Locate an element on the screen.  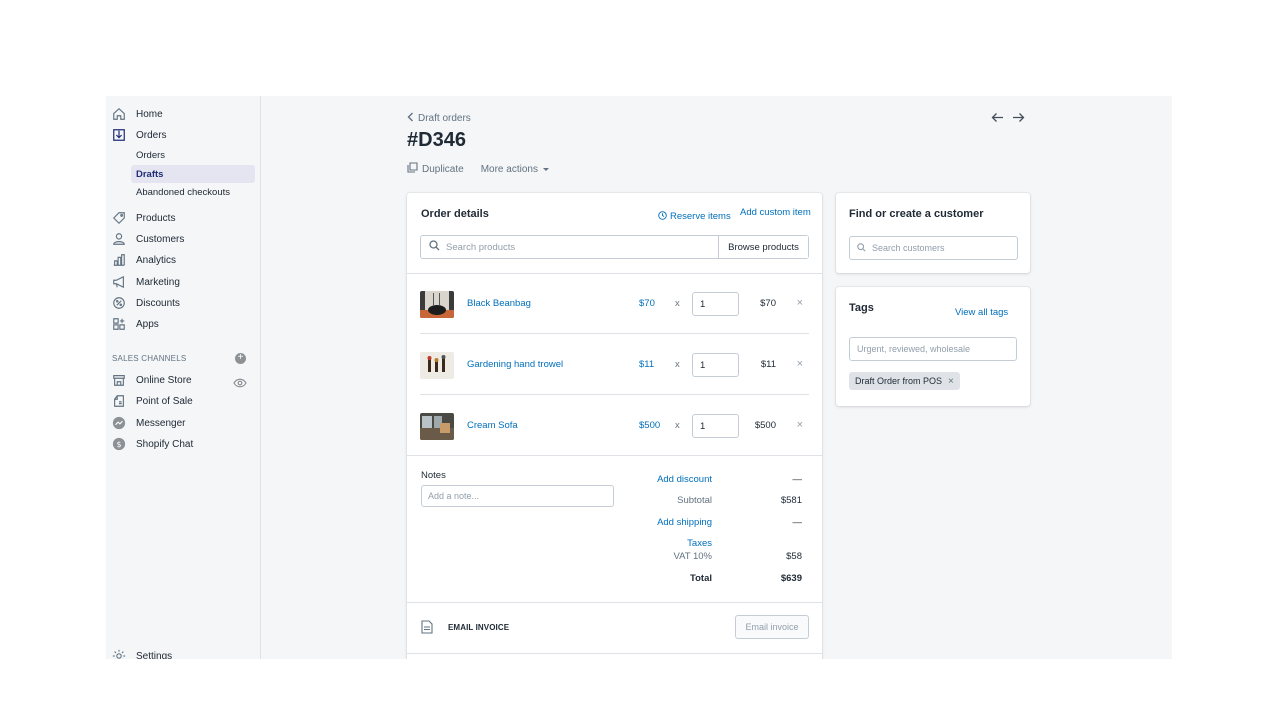
line-item-total: $70 is located at coordinates (768, 303).